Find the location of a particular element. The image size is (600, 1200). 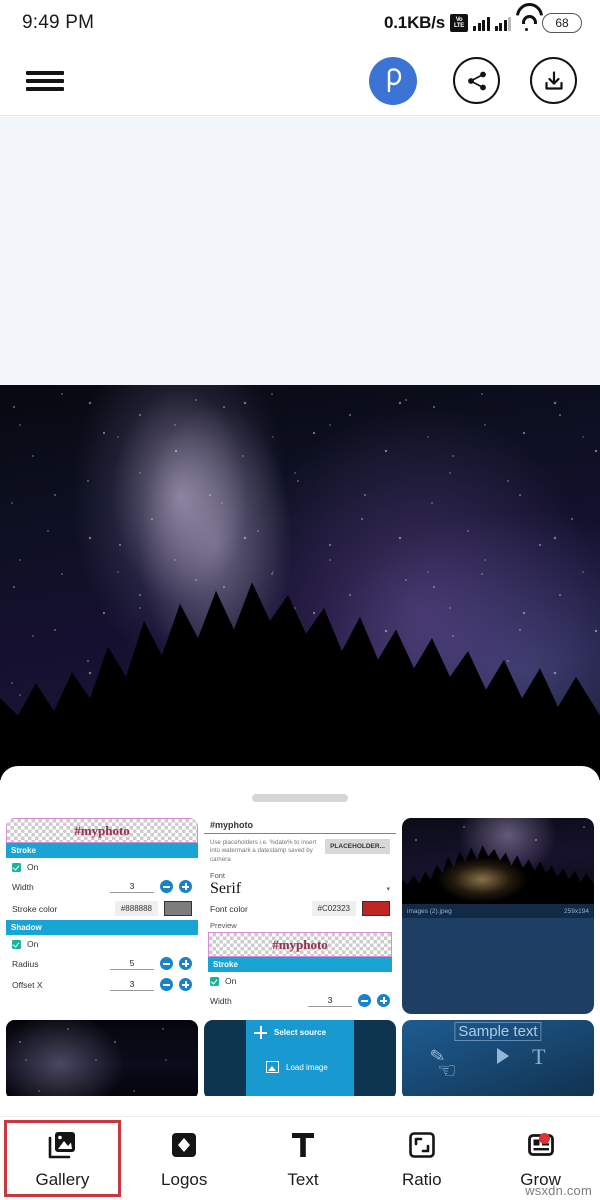

nav-item-ratio: Ratio is located at coordinates (421, 1158).